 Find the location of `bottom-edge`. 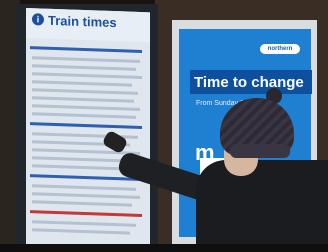

bottom-edge is located at coordinates (164, 248).